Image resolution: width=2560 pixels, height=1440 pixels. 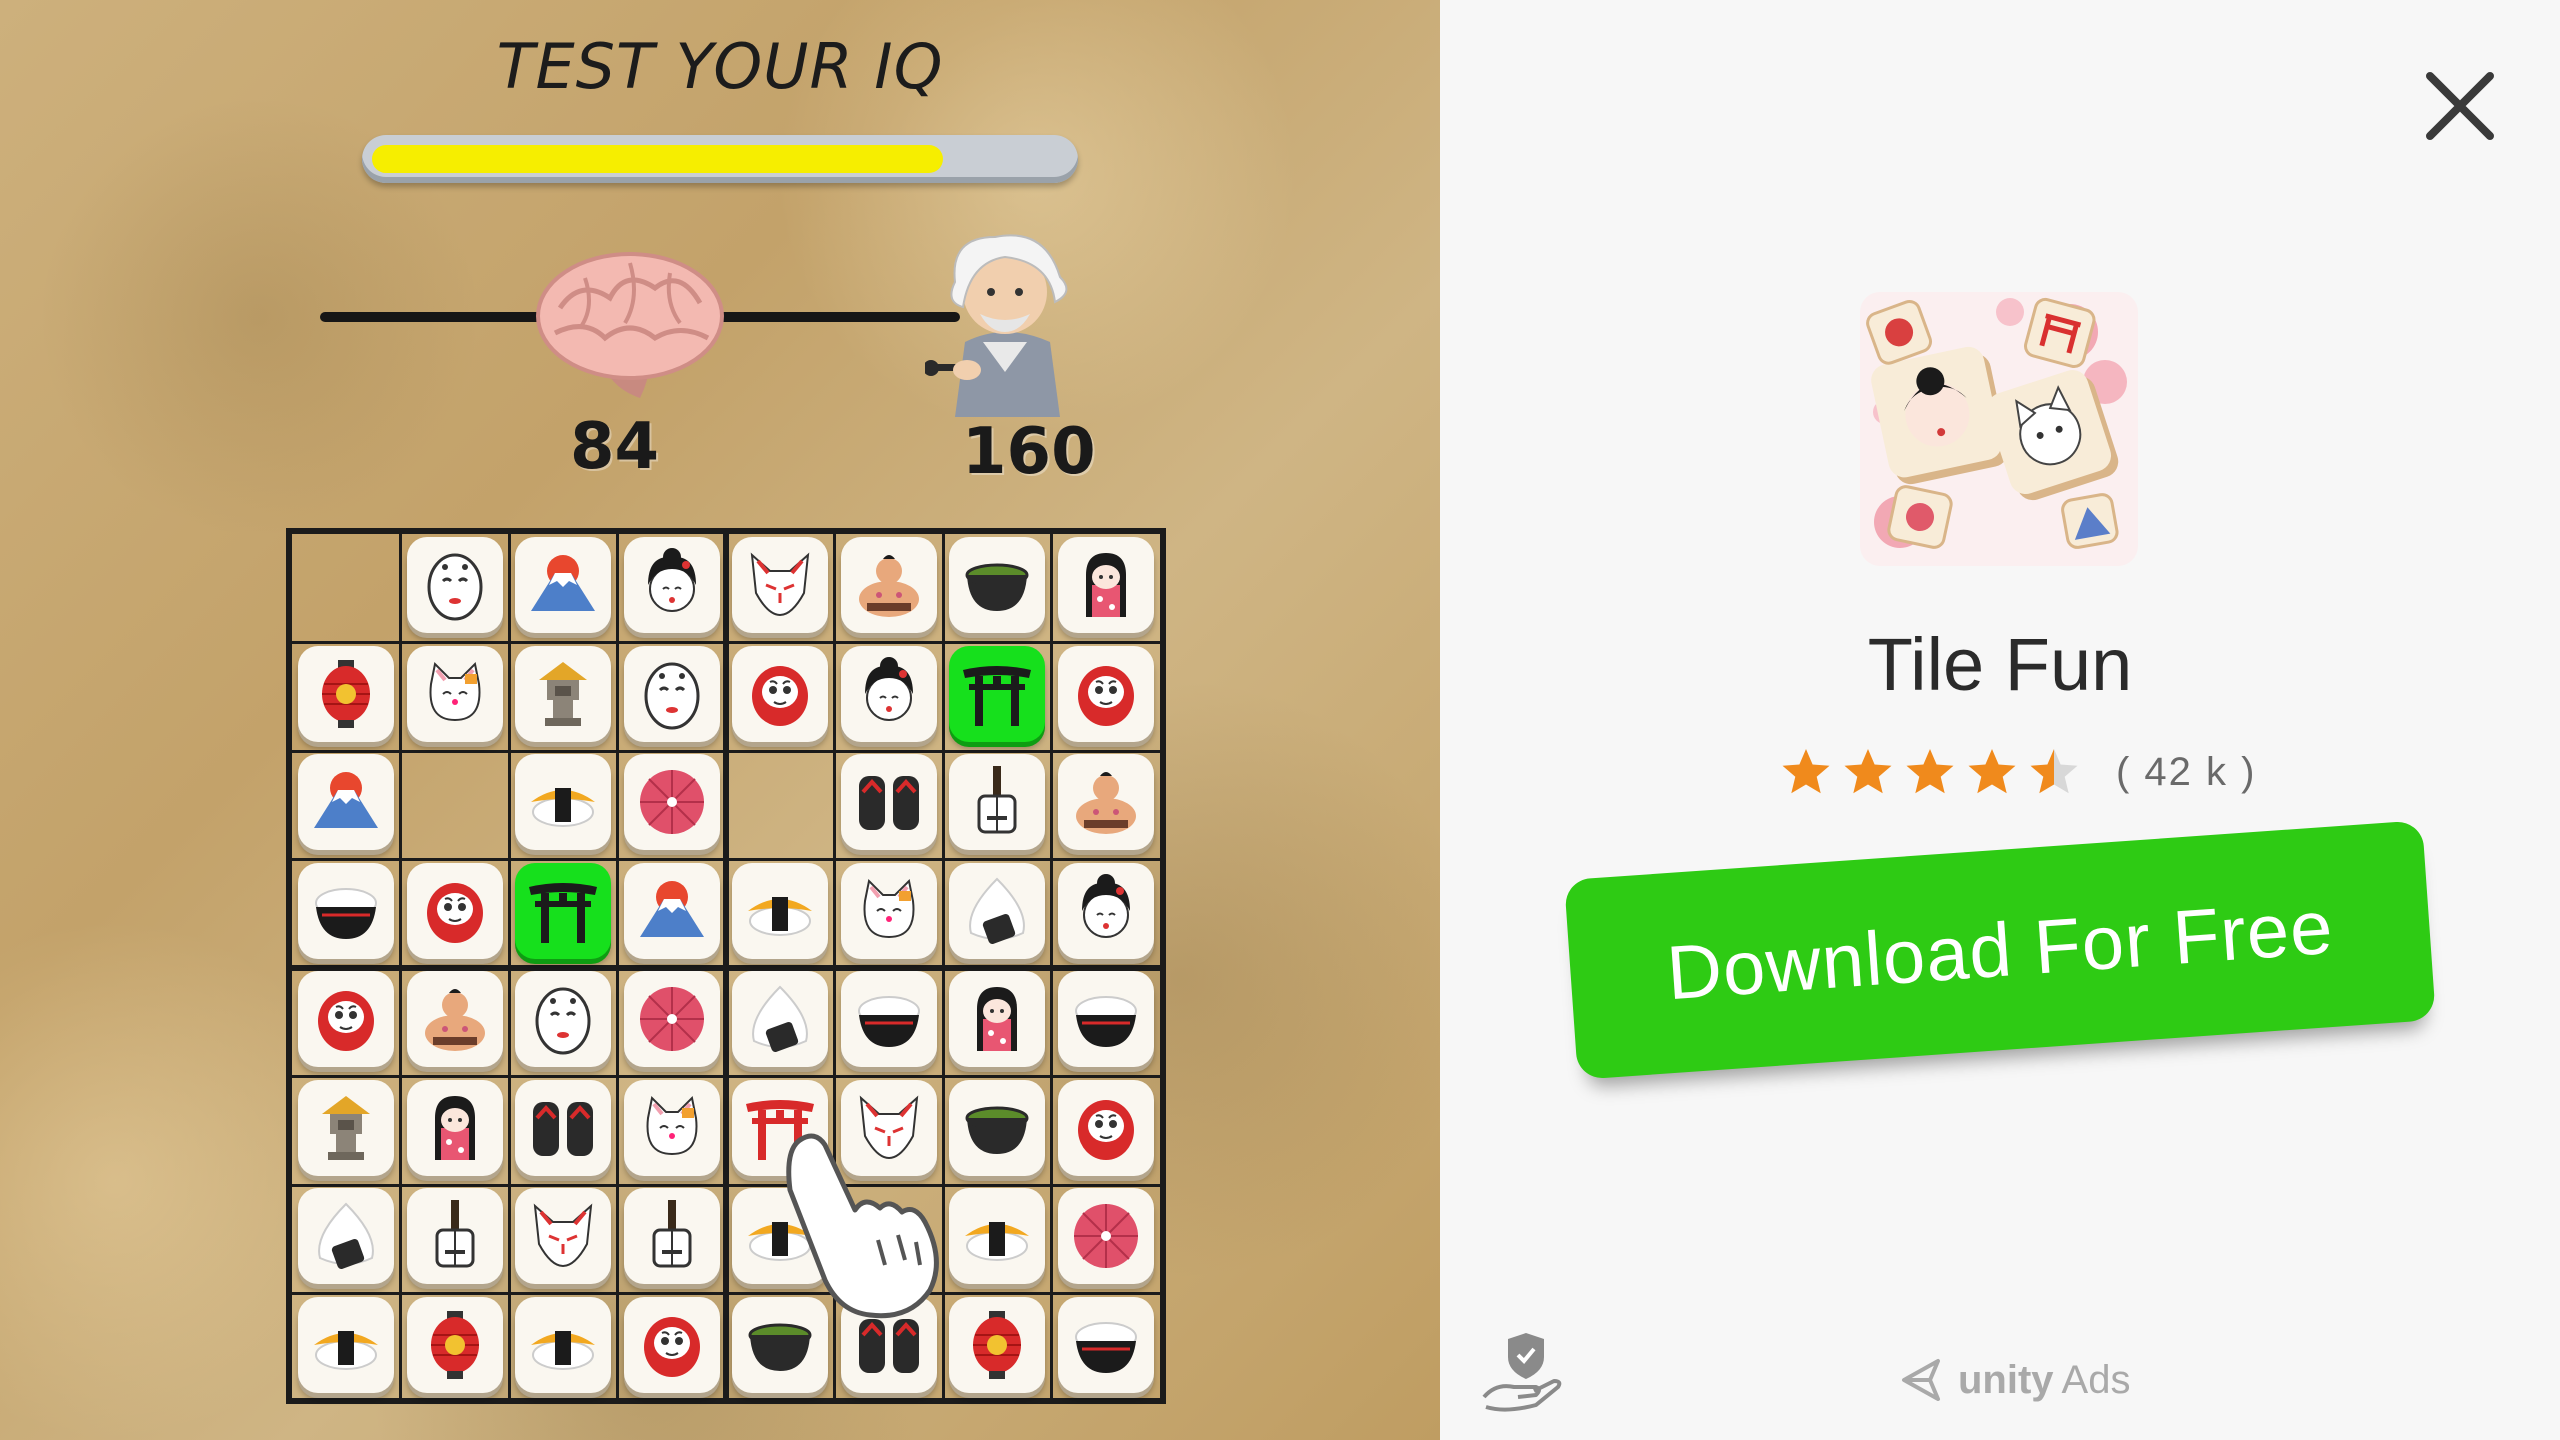 What do you see at coordinates (672, 1125) in the screenshot?
I see `cat-icon` at bounding box center [672, 1125].